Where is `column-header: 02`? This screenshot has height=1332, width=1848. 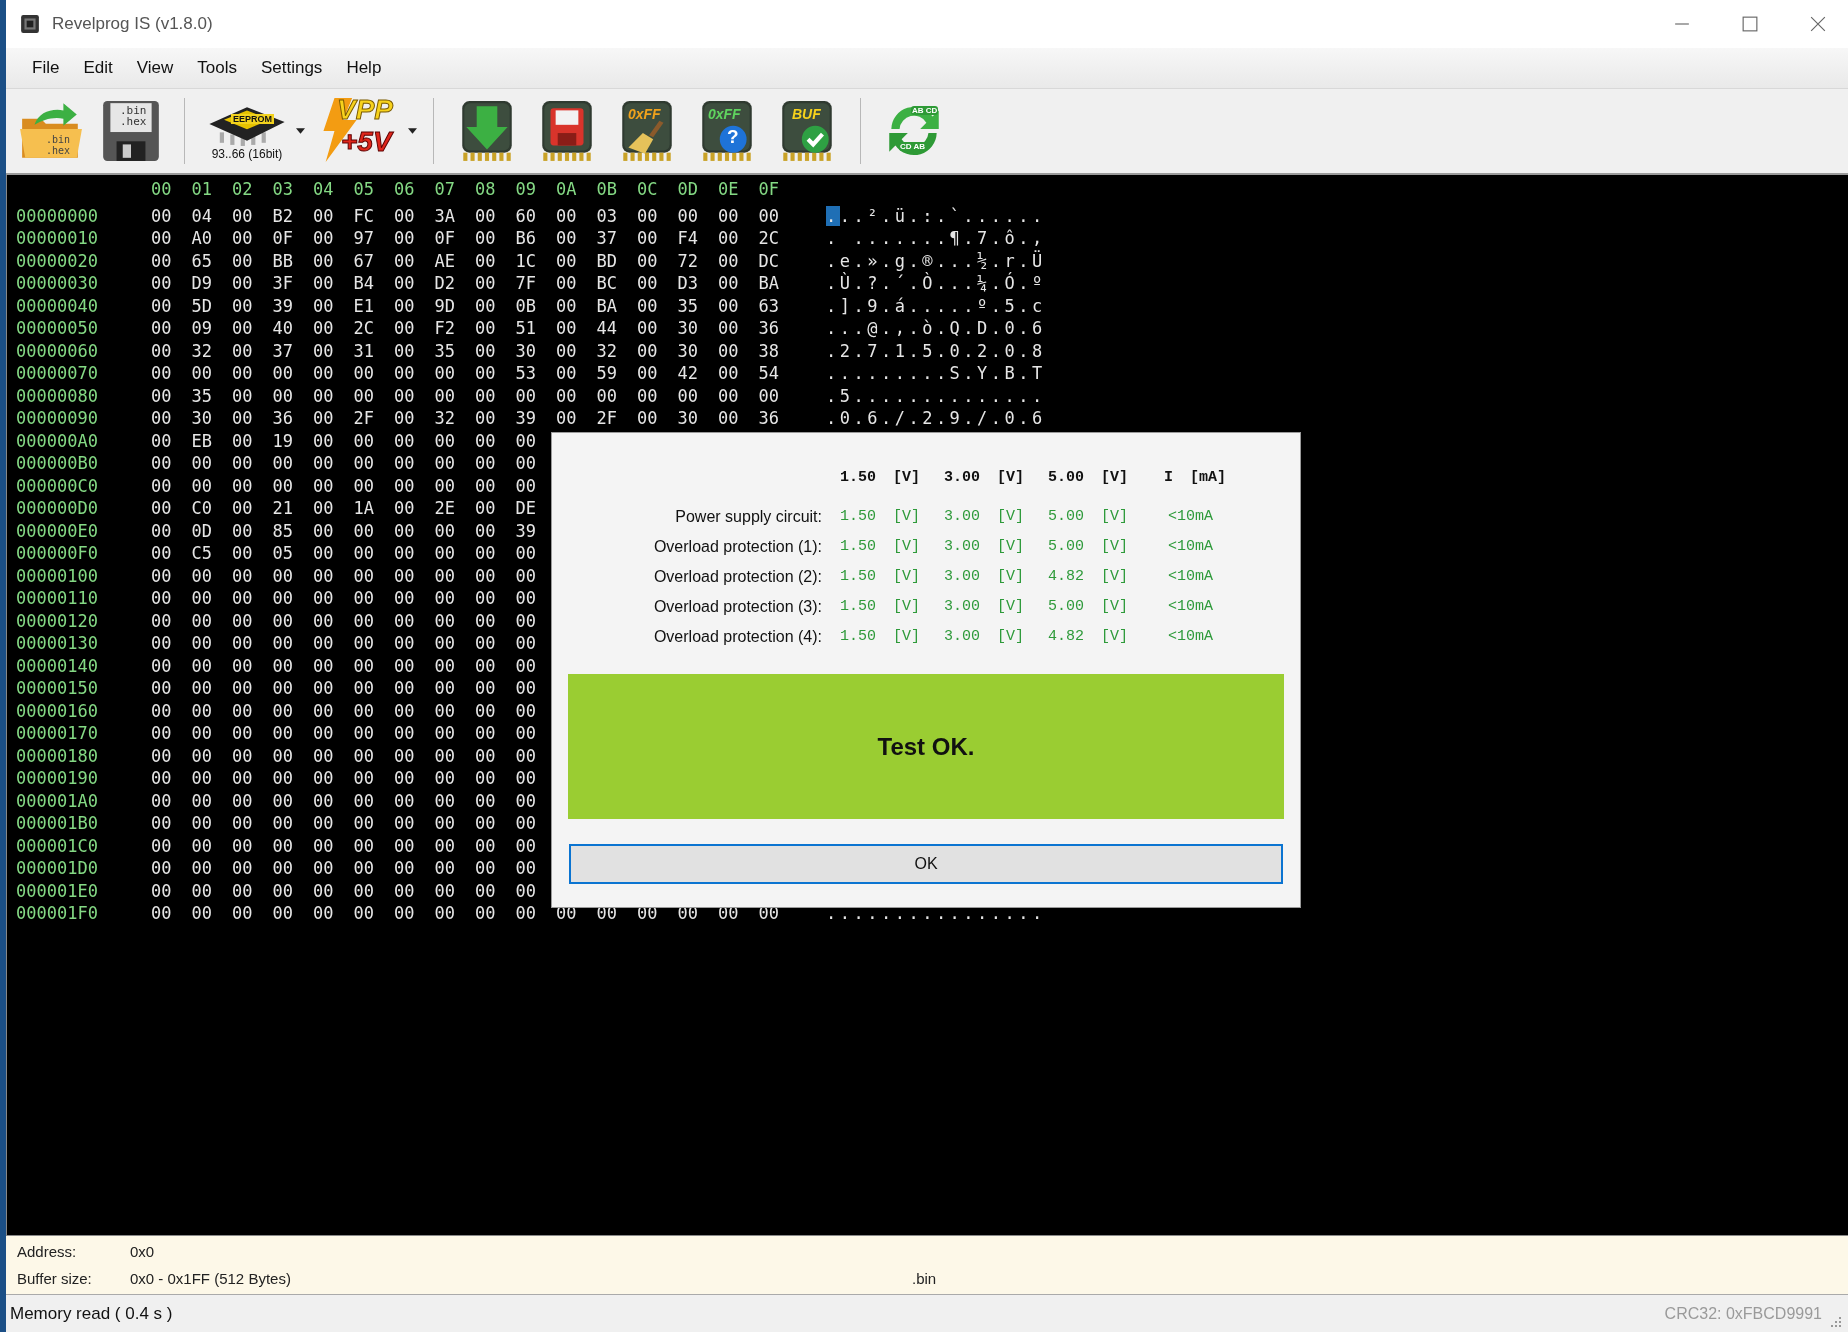 column-header: 02 is located at coordinates (242, 189).